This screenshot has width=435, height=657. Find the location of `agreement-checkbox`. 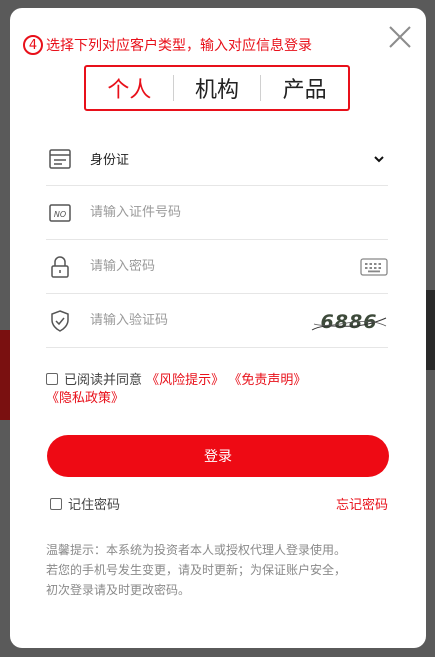

agreement-checkbox is located at coordinates (52, 379).